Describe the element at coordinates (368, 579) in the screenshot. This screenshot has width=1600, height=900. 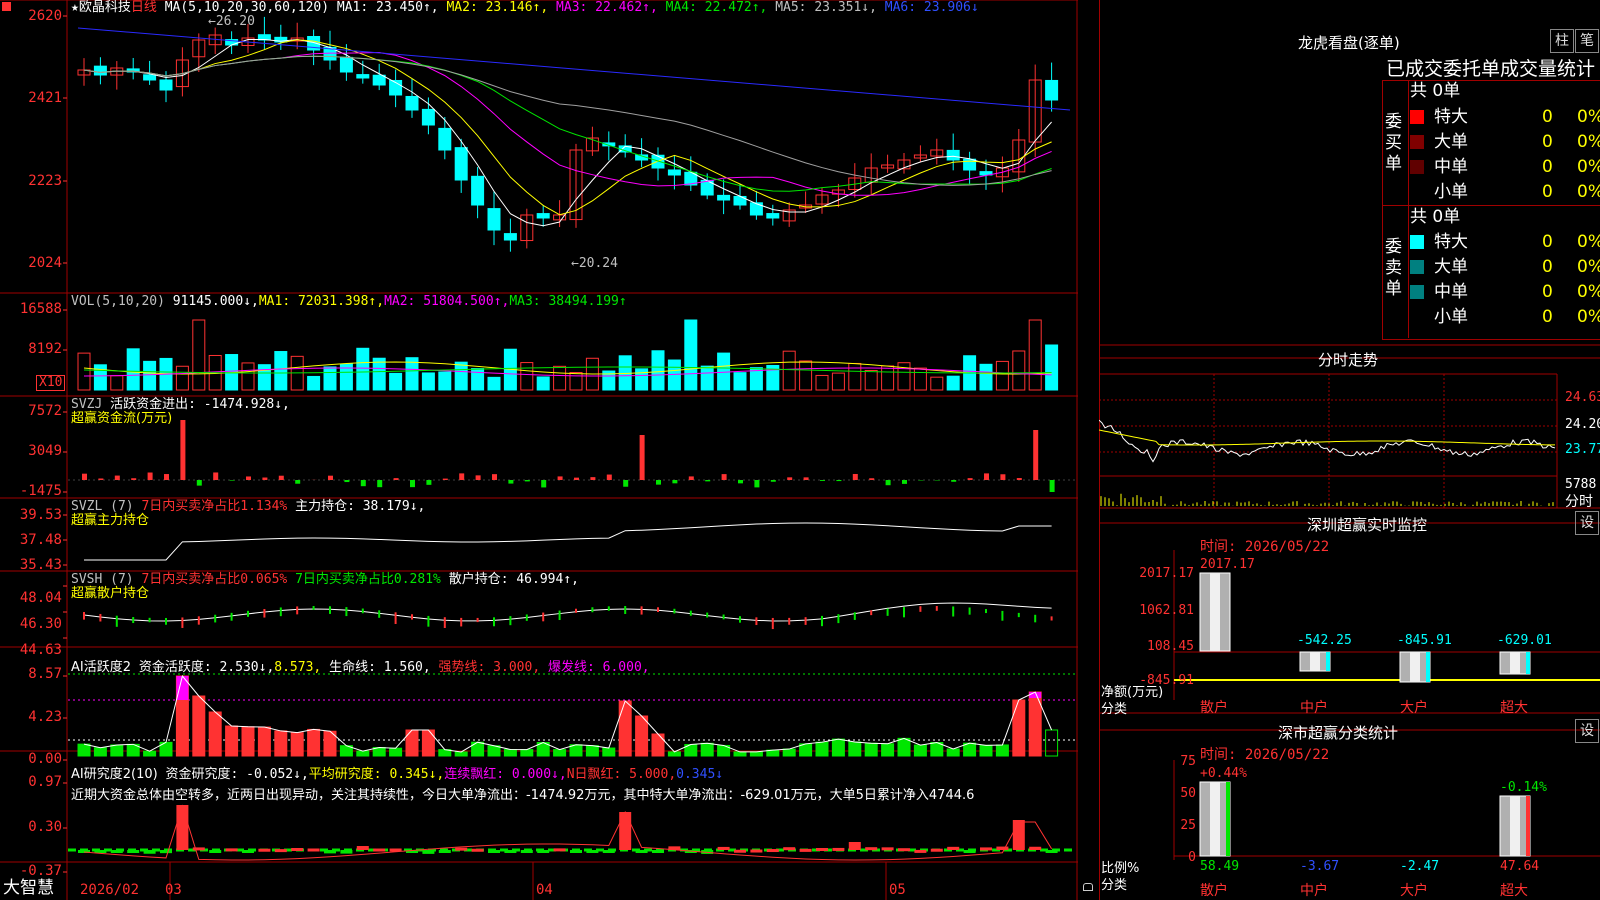
I see `svsh-ratio2: 7日内买卖净占比0.281%` at that location.